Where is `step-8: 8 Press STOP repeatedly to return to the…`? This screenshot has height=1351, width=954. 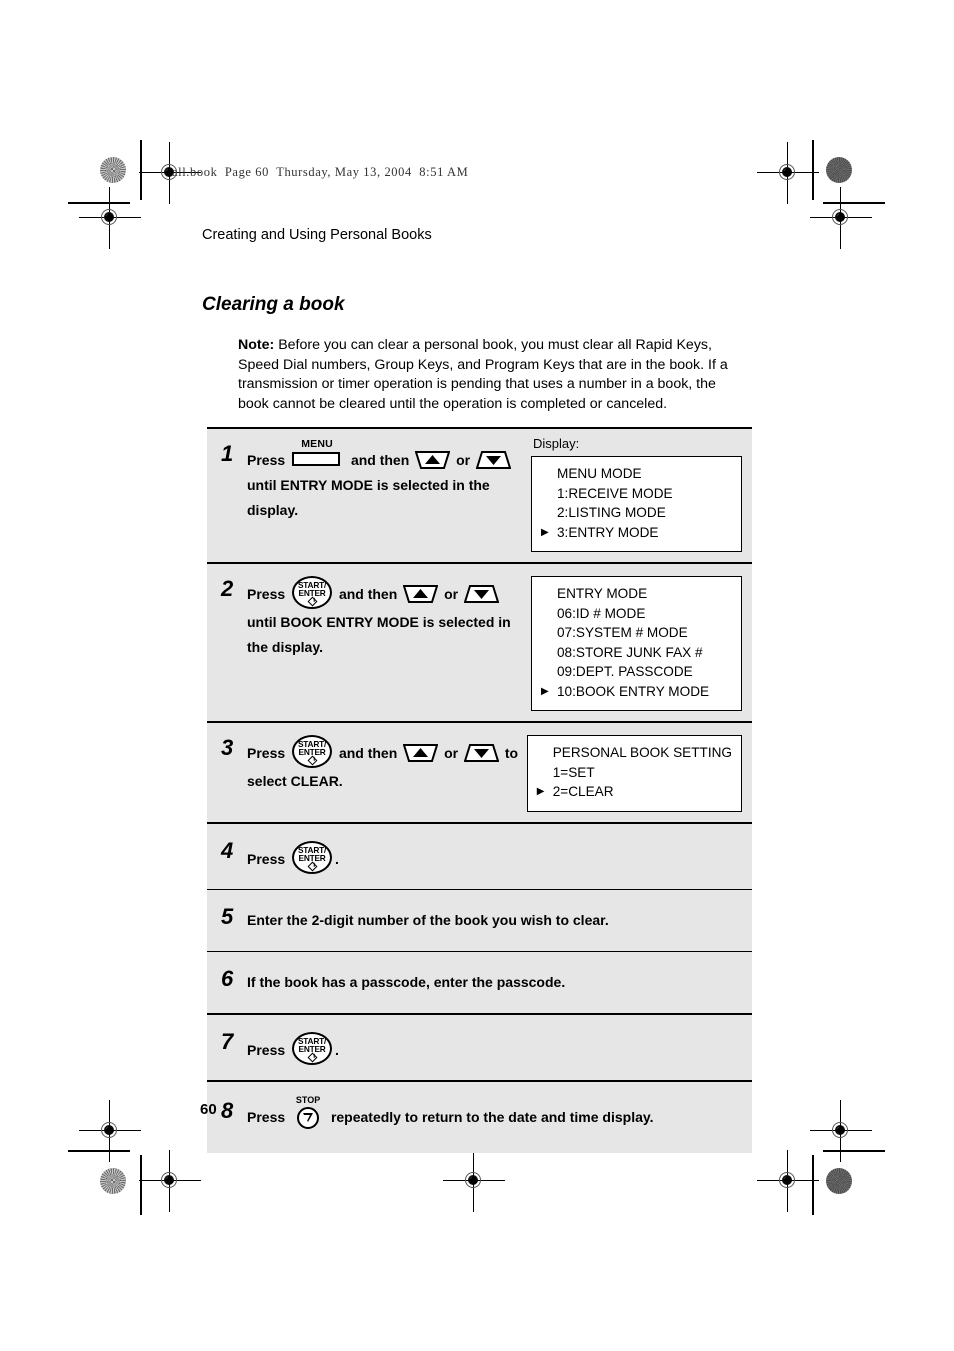 step-8: 8 Press STOP repeatedly to return to the… is located at coordinates (479, 1116).